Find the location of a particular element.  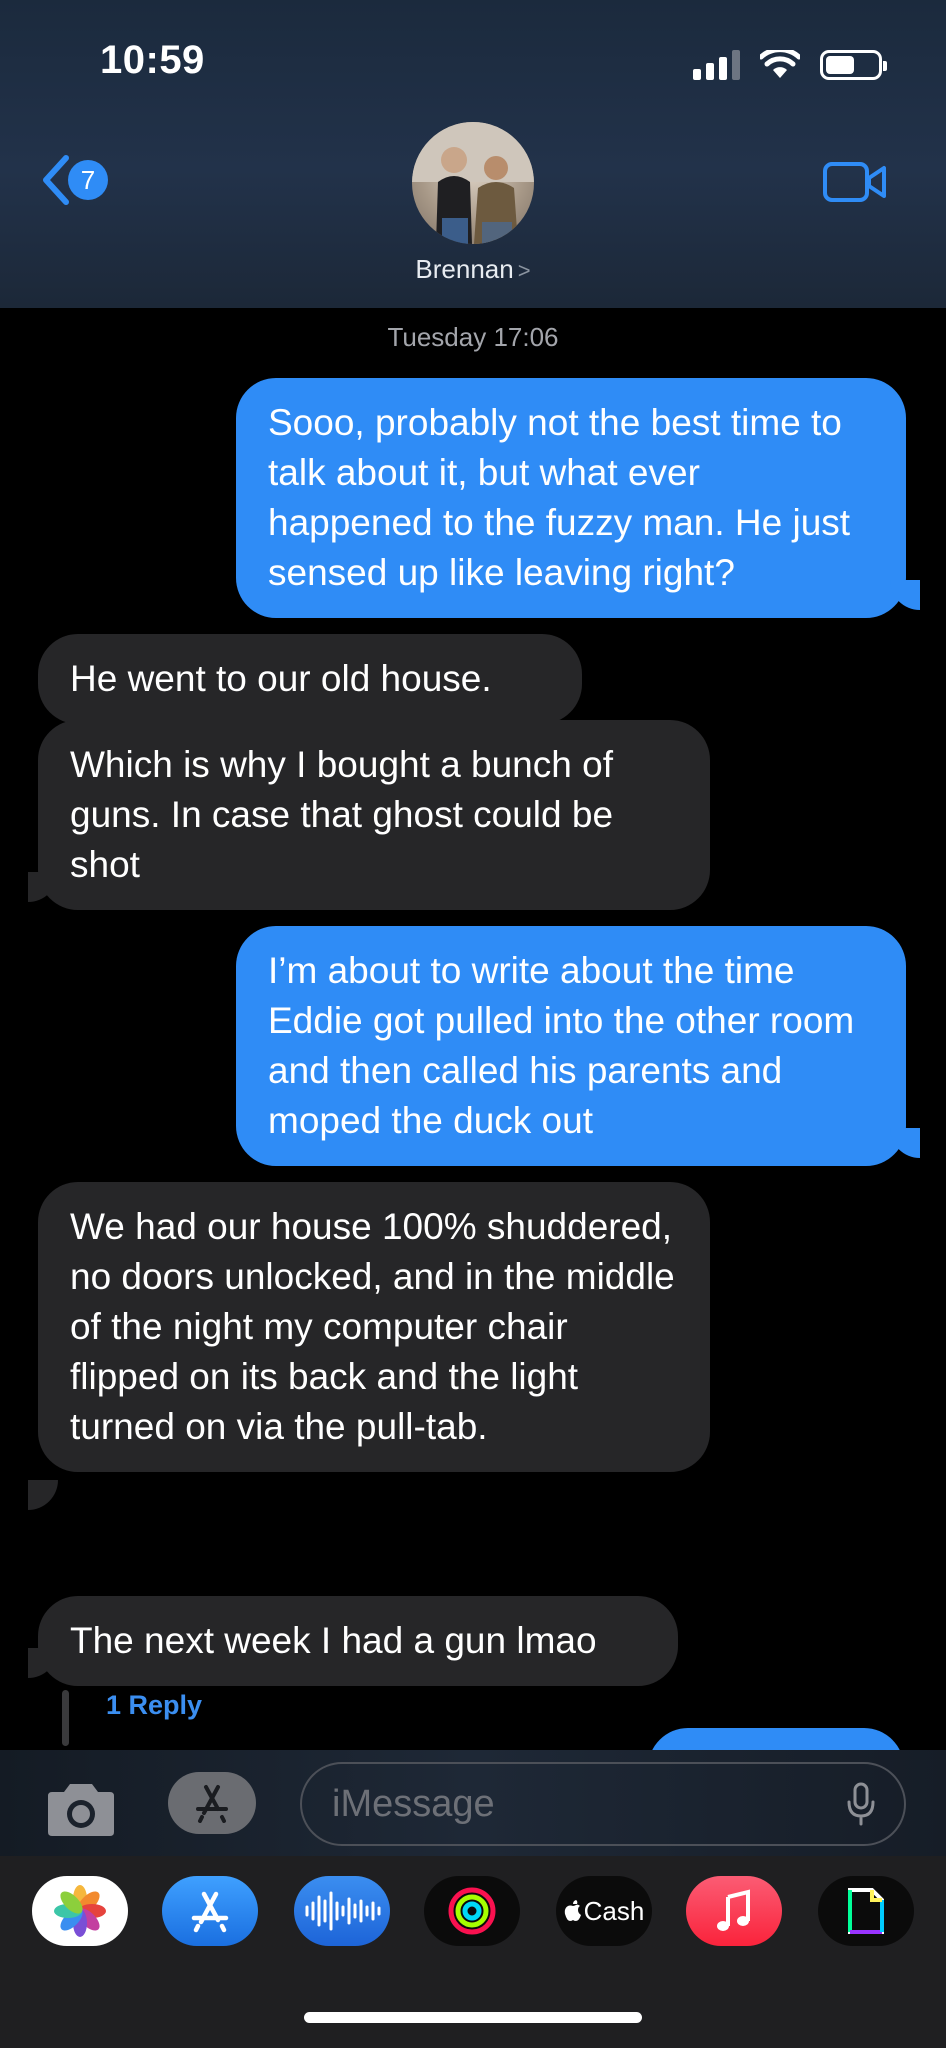

video-camera-icon is located at coordinates (854, 182).